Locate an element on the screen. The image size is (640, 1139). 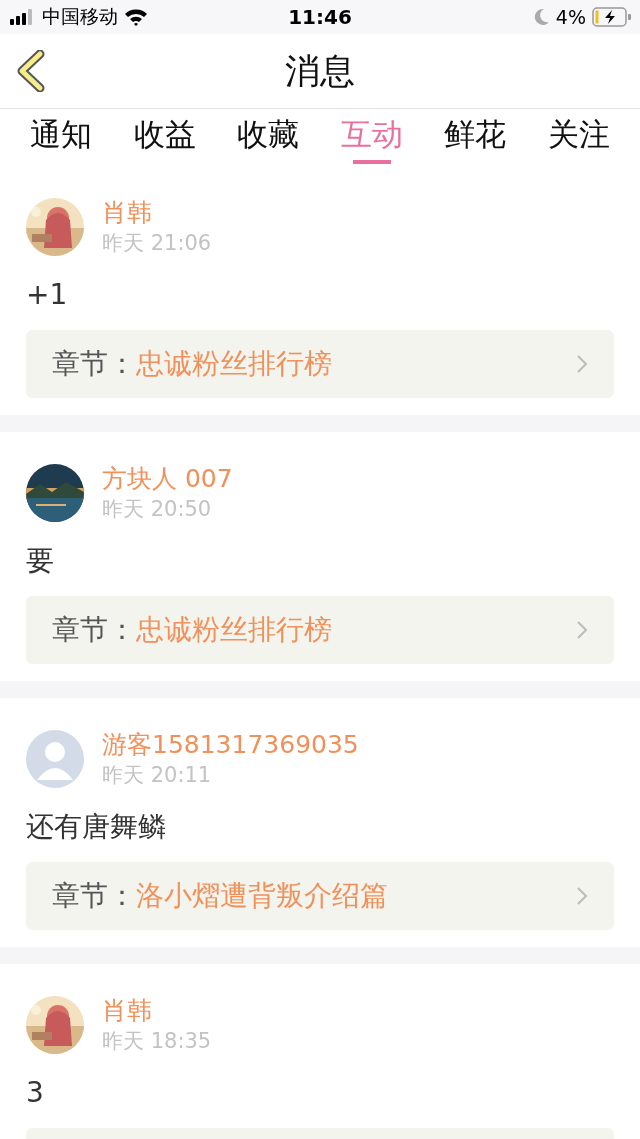
tab: 鲜花 is located at coordinates (475, 136).